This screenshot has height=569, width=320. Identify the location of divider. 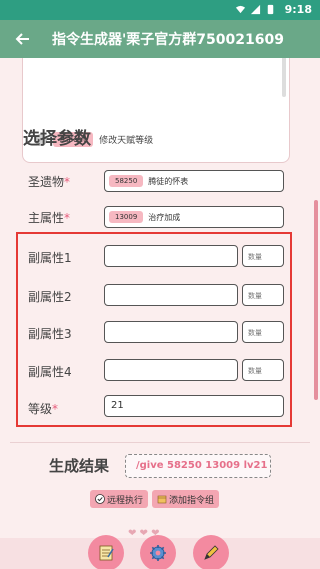
(160, 442).